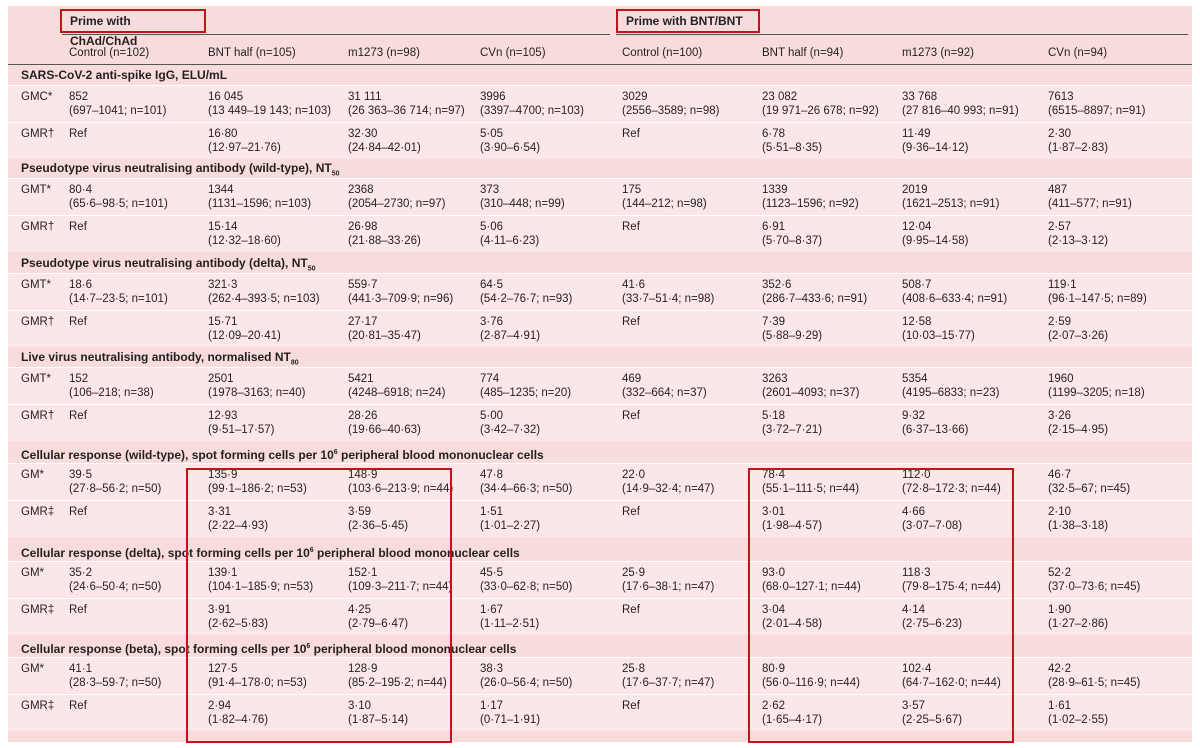  What do you see at coordinates (951, 489) in the screenshot?
I see `cell-ci: (72·8–172·3; n=44)` at bounding box center [951, 489].